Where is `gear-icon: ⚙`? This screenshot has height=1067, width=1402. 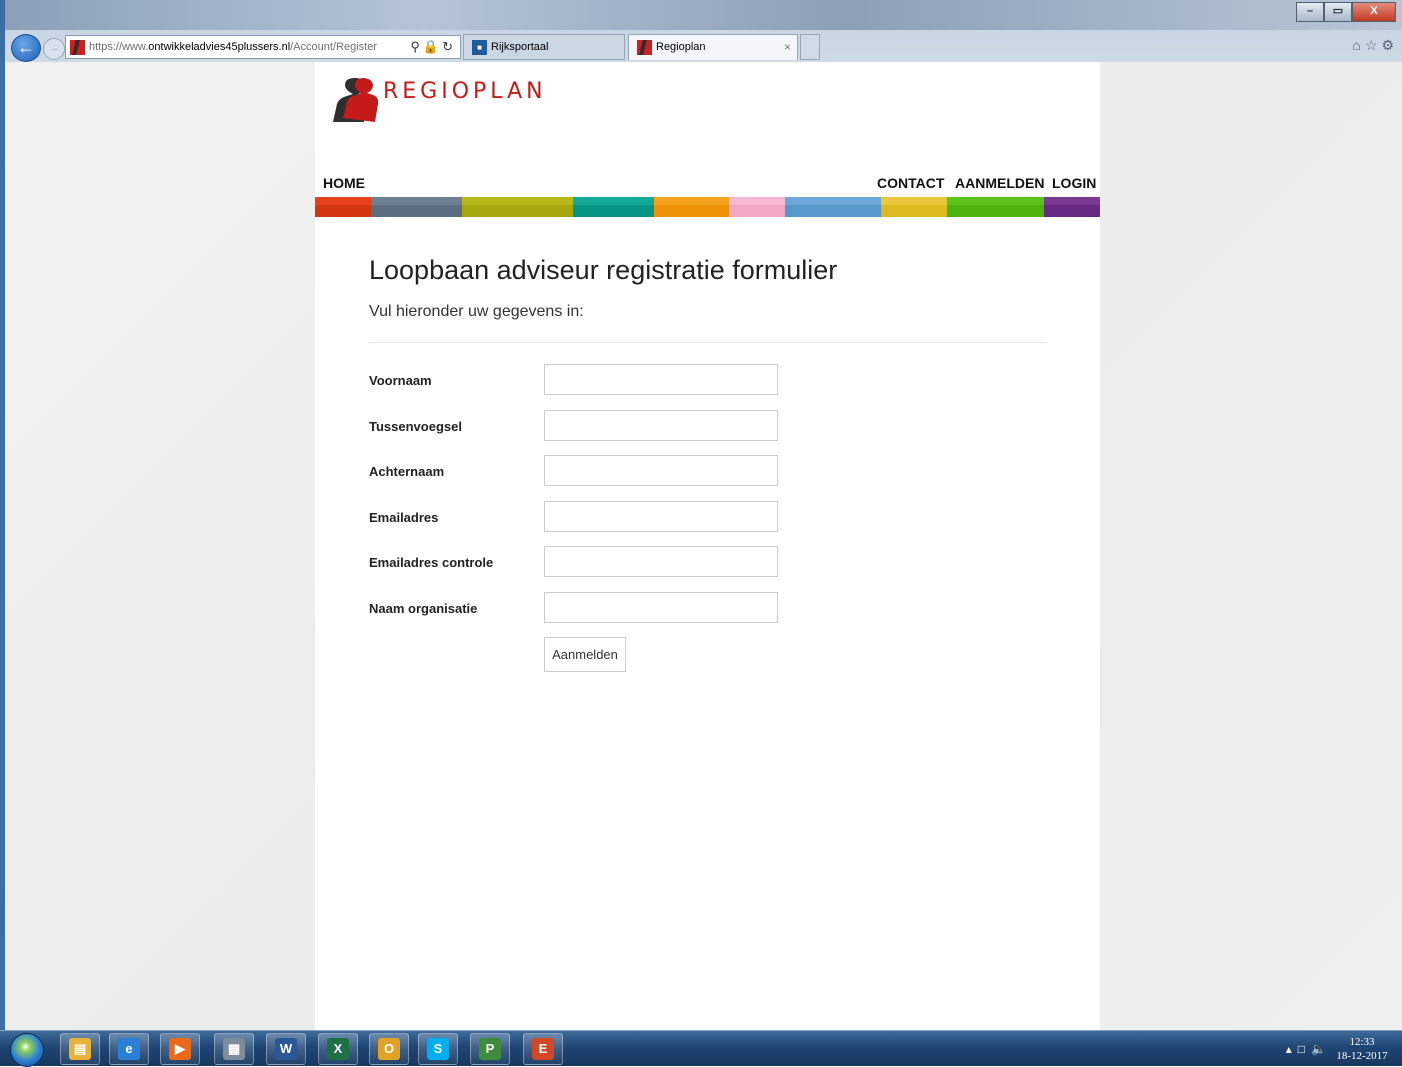
gear-icon: ⚙ is located at coordinates (1389, 45).